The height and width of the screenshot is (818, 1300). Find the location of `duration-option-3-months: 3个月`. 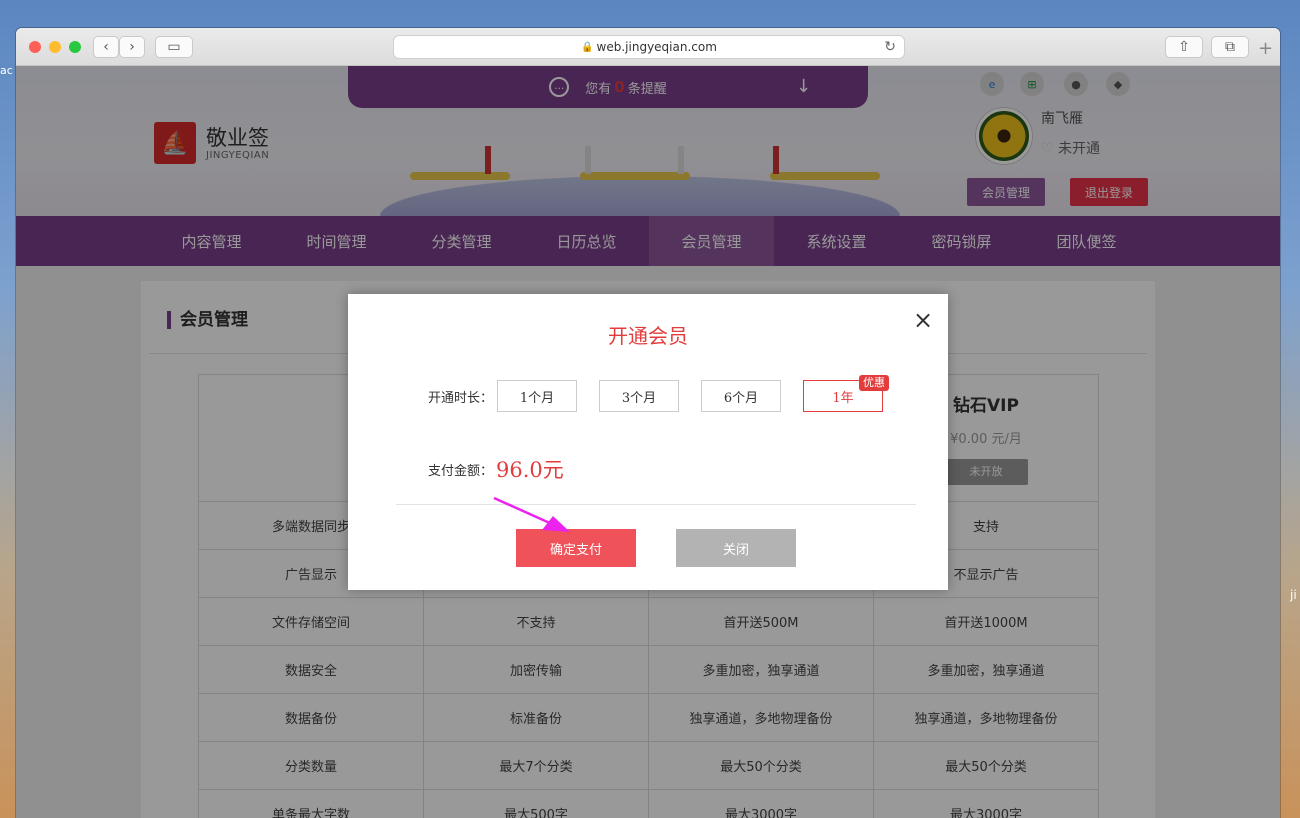

duration-option-3-months: 3个月 is located at coordinates (639, 396).